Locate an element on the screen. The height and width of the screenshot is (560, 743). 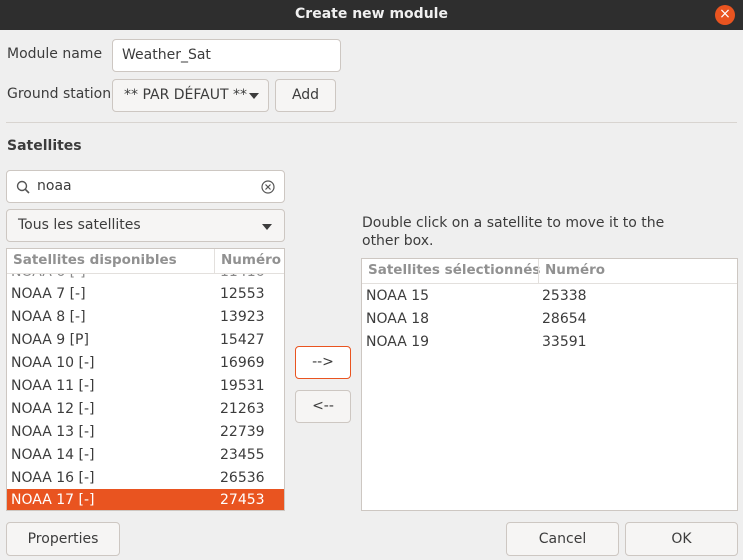
list-item-selected: NOAA 17 [-] 27453 is located at coordinates (145, 499).